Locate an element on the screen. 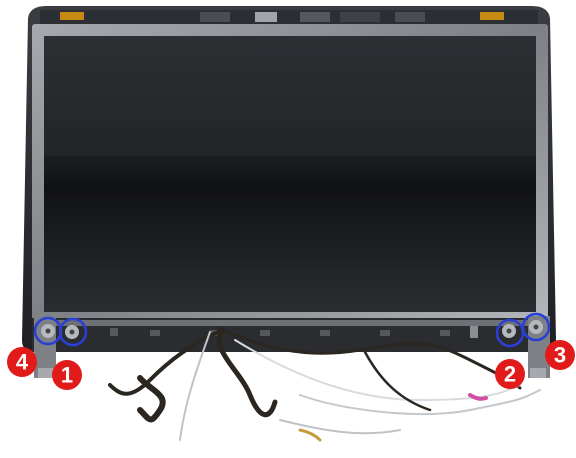 This screenshot has width=576, height=458. callout-2: 2 is located at coordinates (510, 374).